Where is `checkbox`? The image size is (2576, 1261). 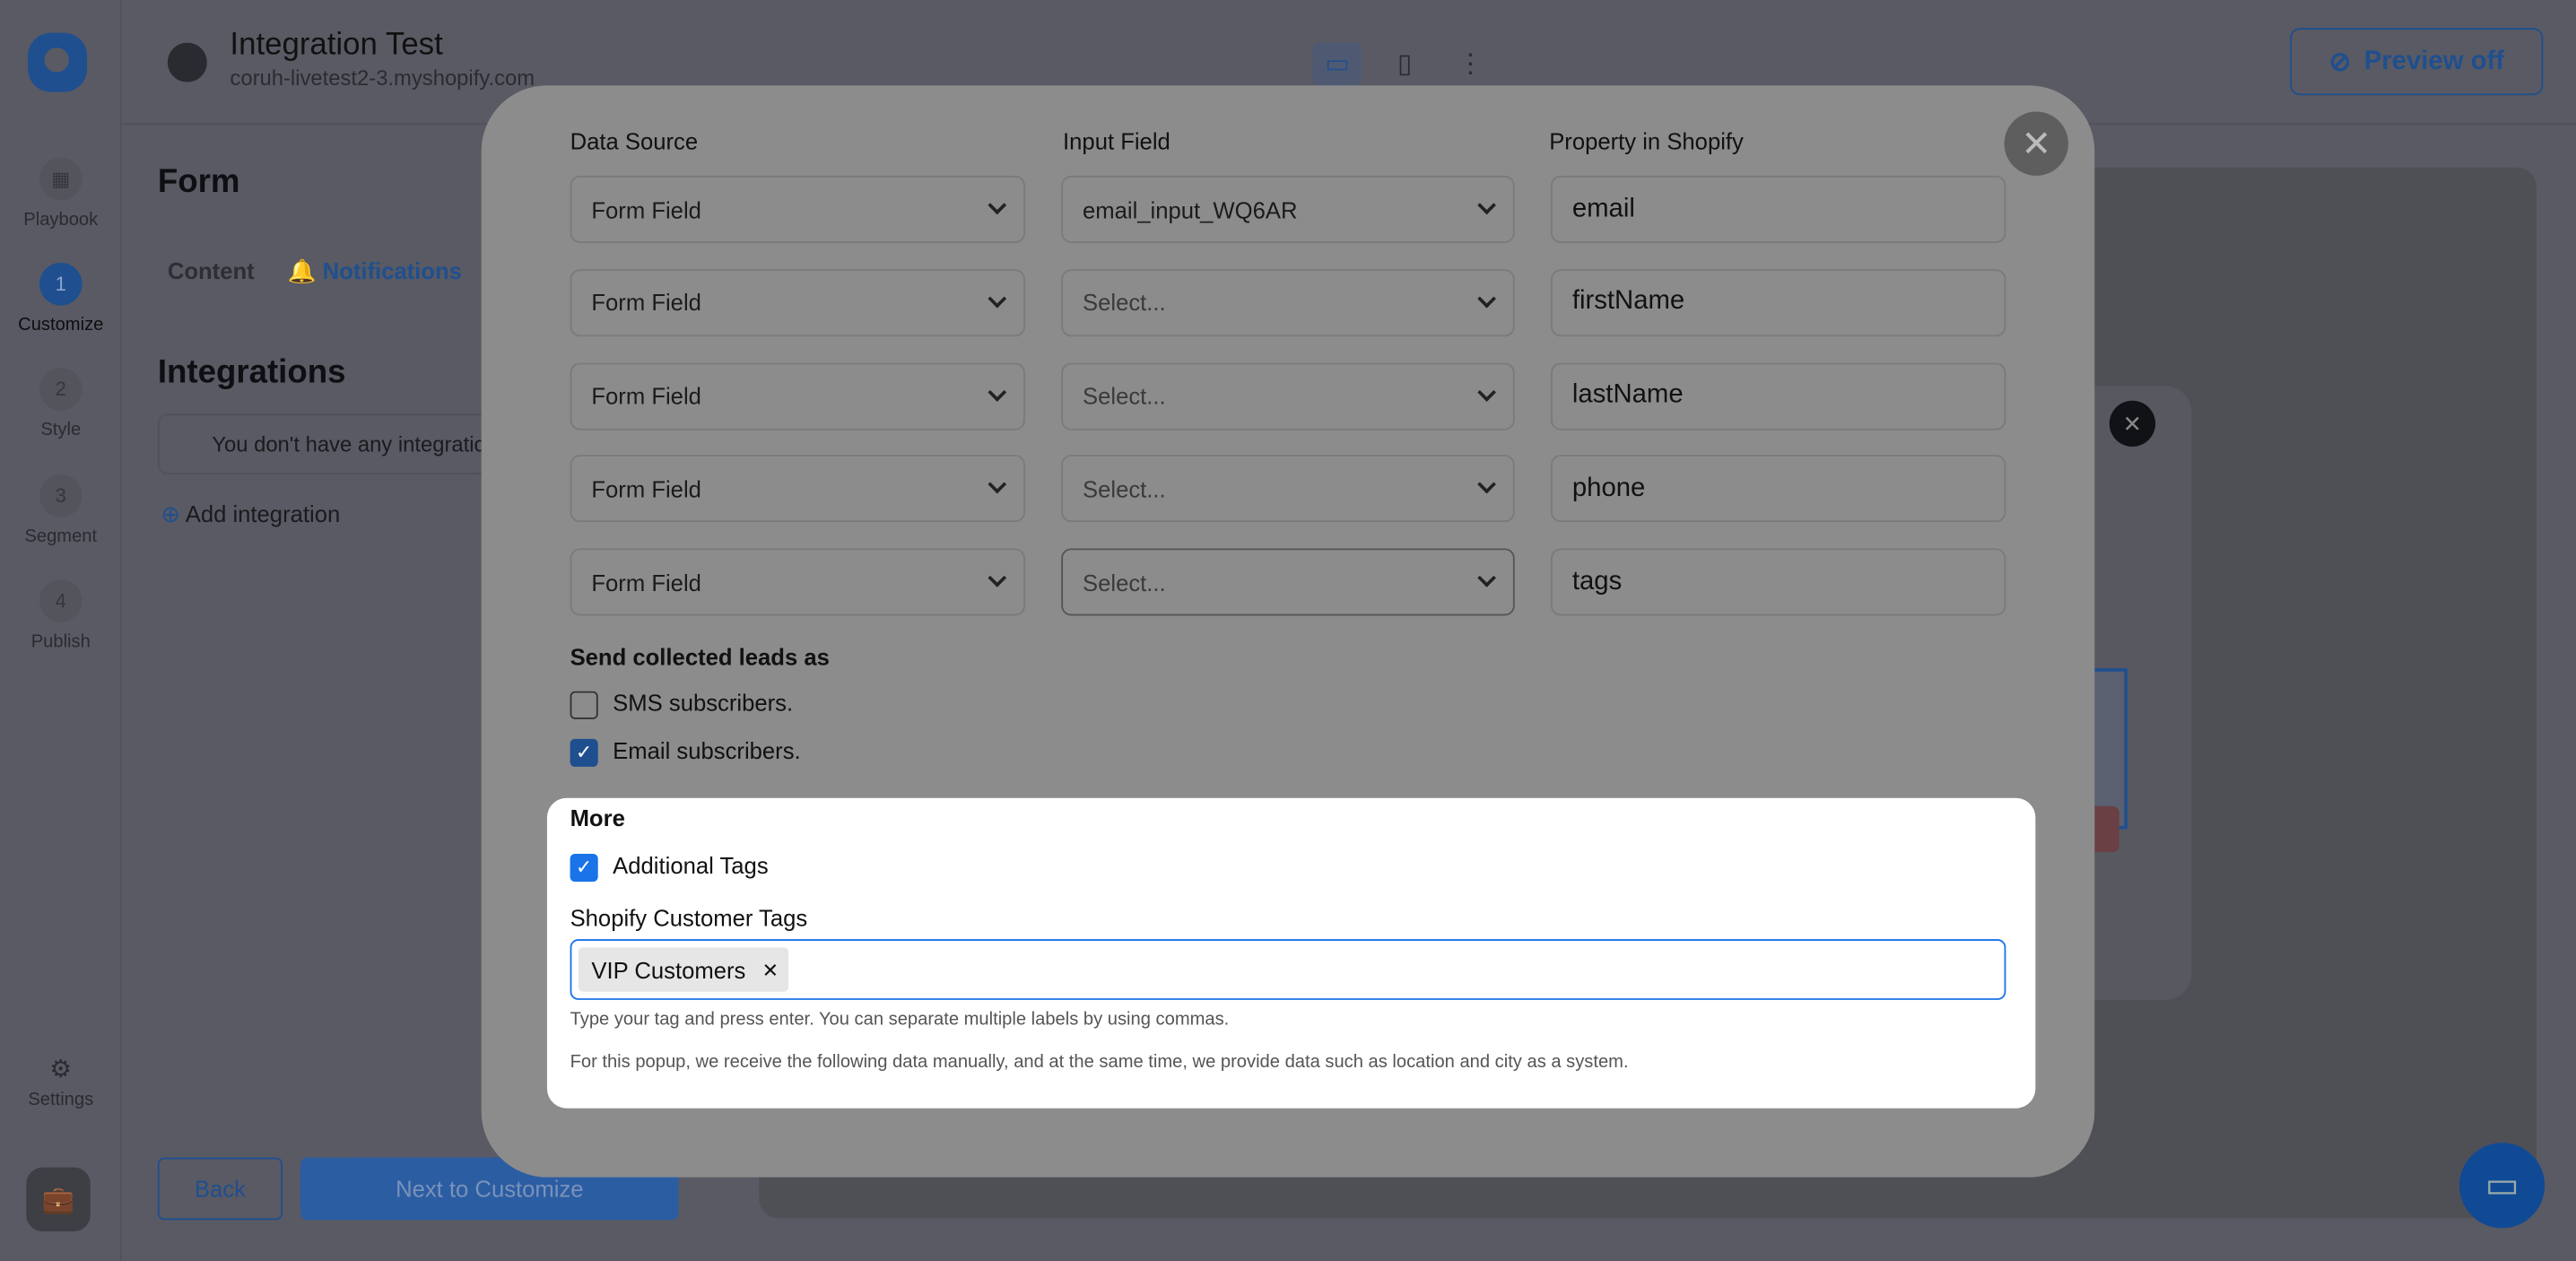
checkbox is located at coordinates (584, 705).